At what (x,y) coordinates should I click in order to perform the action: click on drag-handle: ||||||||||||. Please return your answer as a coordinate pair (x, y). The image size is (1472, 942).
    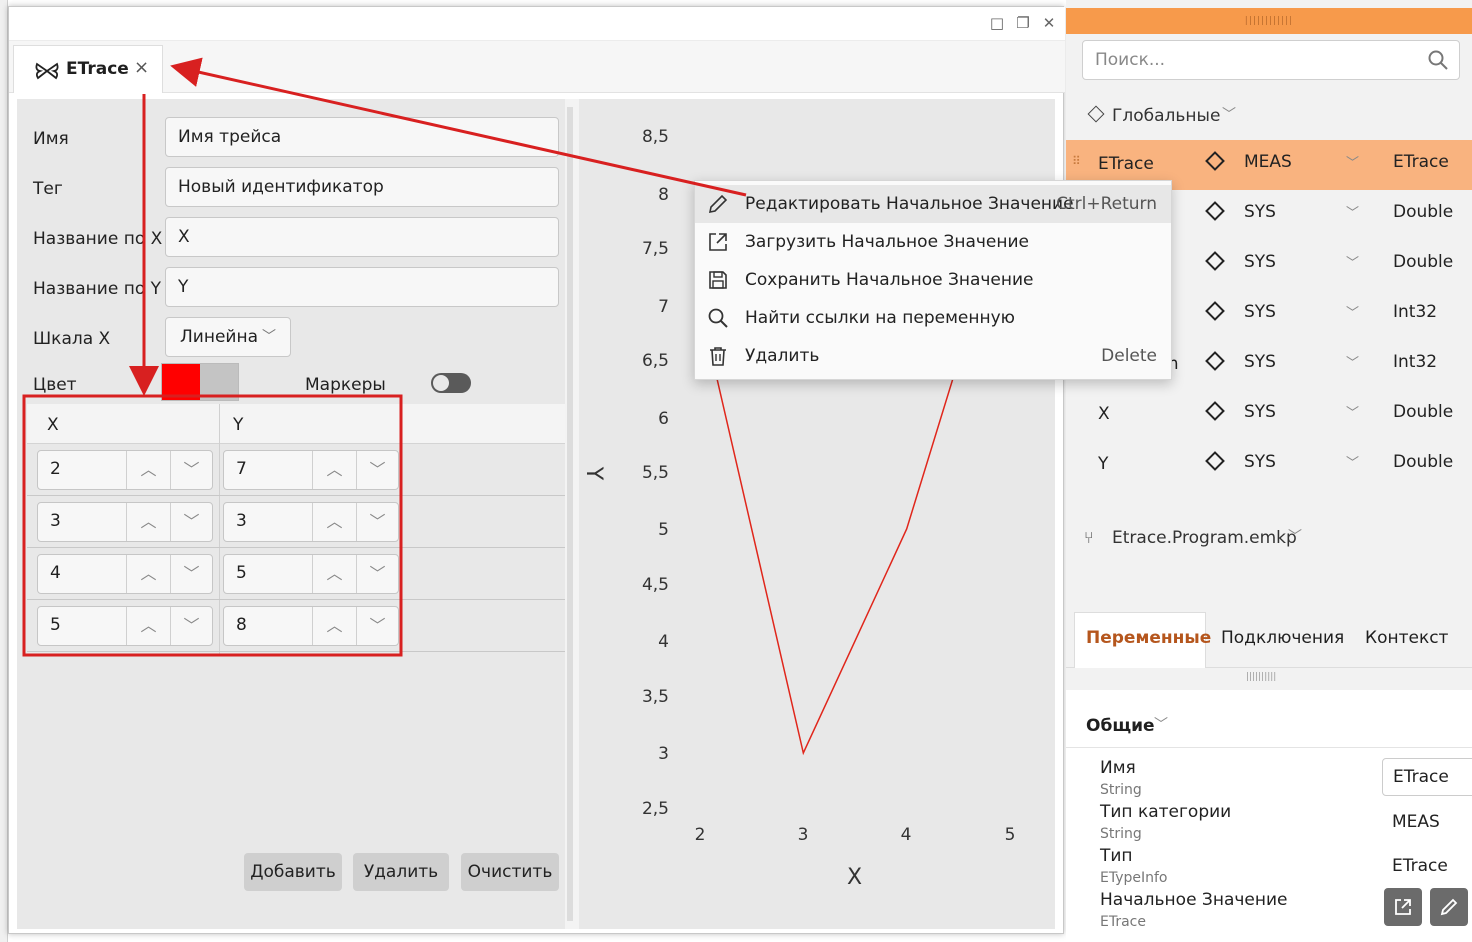
    Looking at the image, I should click on (1269, 21).